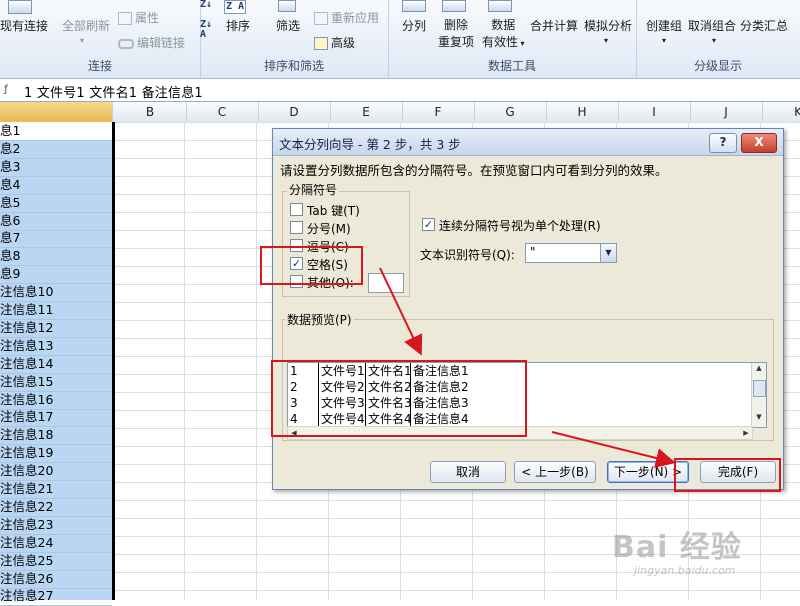  Describe the element at coordinates (56, 185) in the screenshot. I see `column-a-cell: 息4` at that location.